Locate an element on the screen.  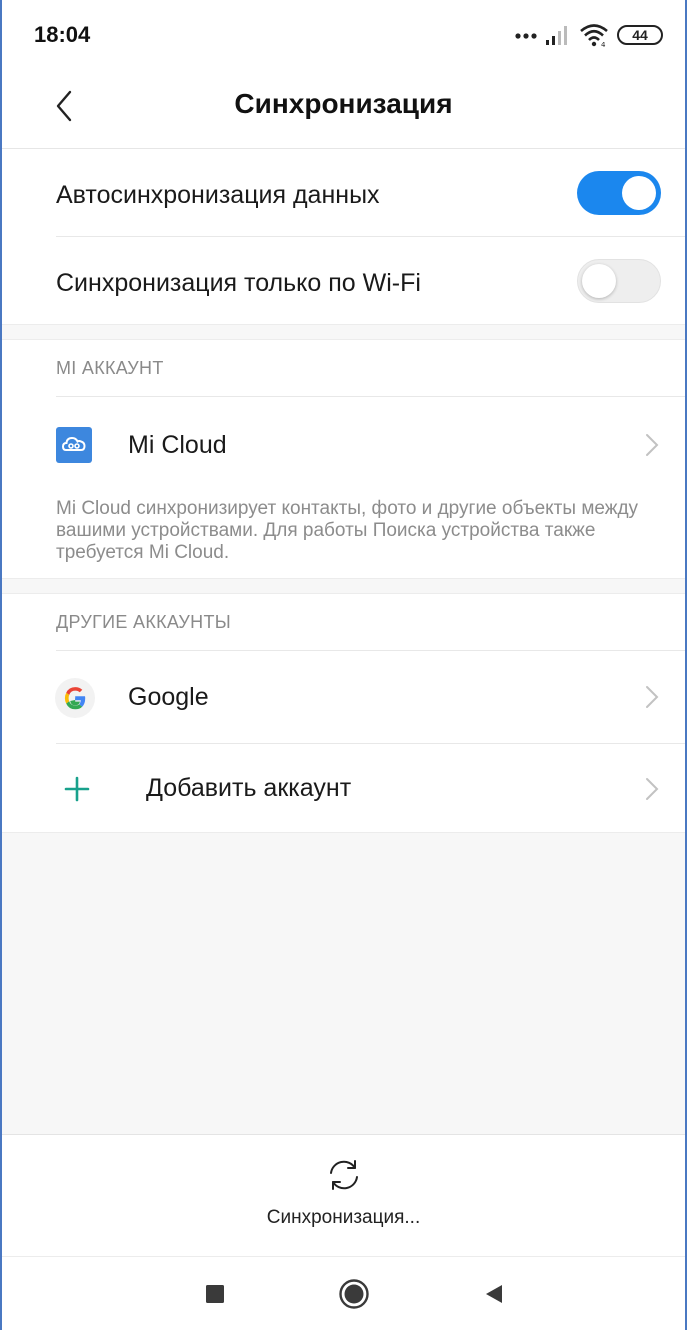
svg-text: 4 is located at coordinates (603, 44).